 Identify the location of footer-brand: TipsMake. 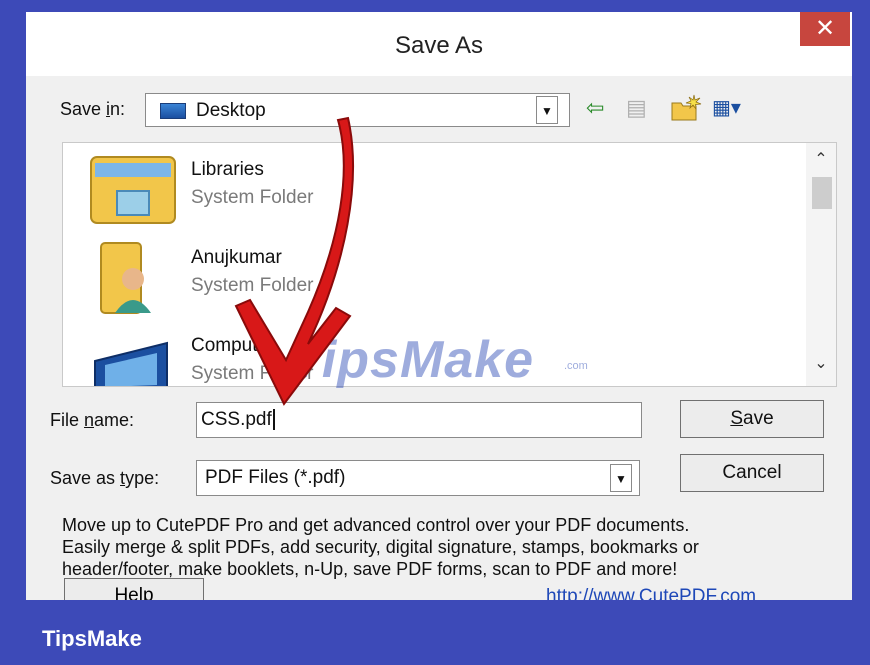
(92, 638).